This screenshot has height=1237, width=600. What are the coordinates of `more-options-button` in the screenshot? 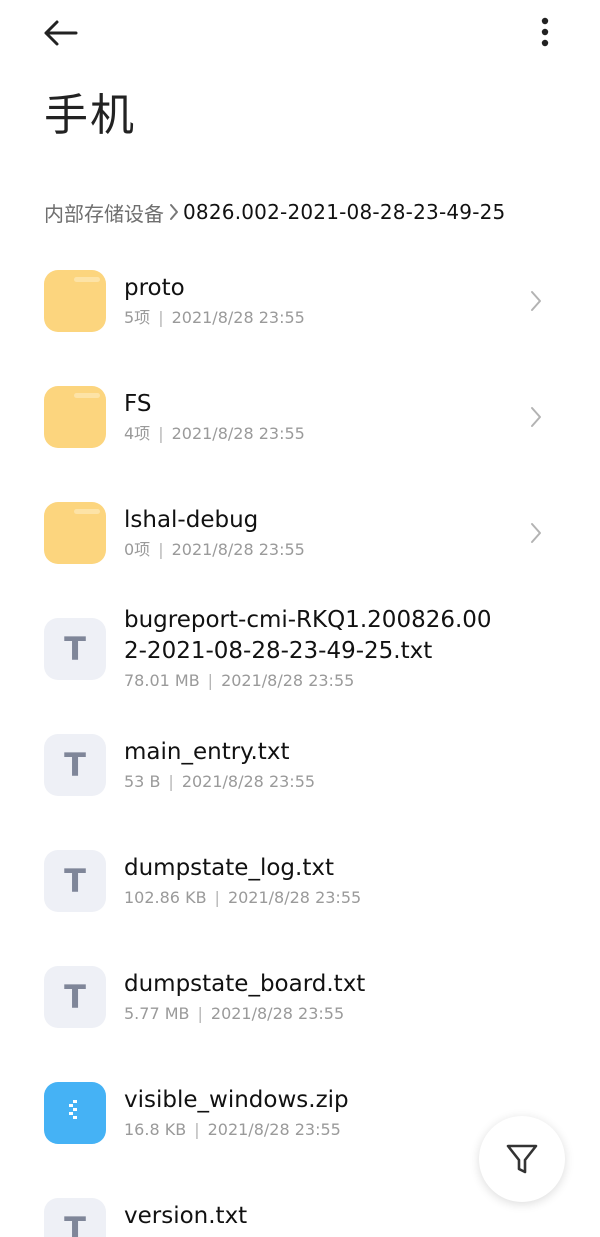 It's located at (545, 32).